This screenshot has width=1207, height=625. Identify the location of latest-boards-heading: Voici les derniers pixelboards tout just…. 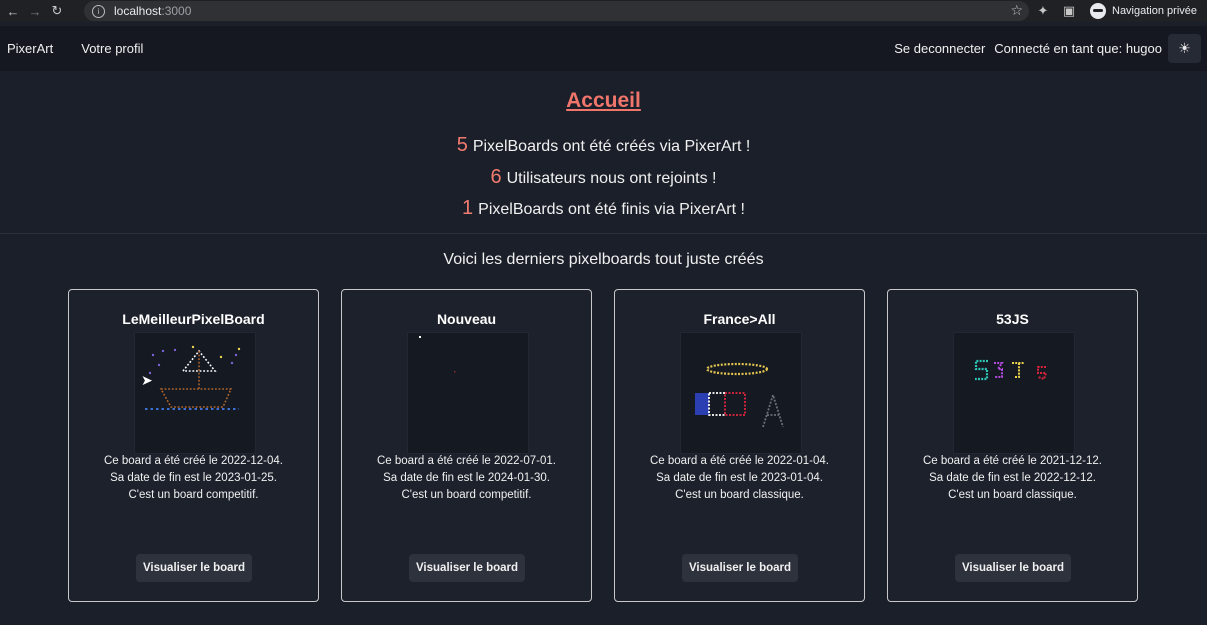
(603, 259).